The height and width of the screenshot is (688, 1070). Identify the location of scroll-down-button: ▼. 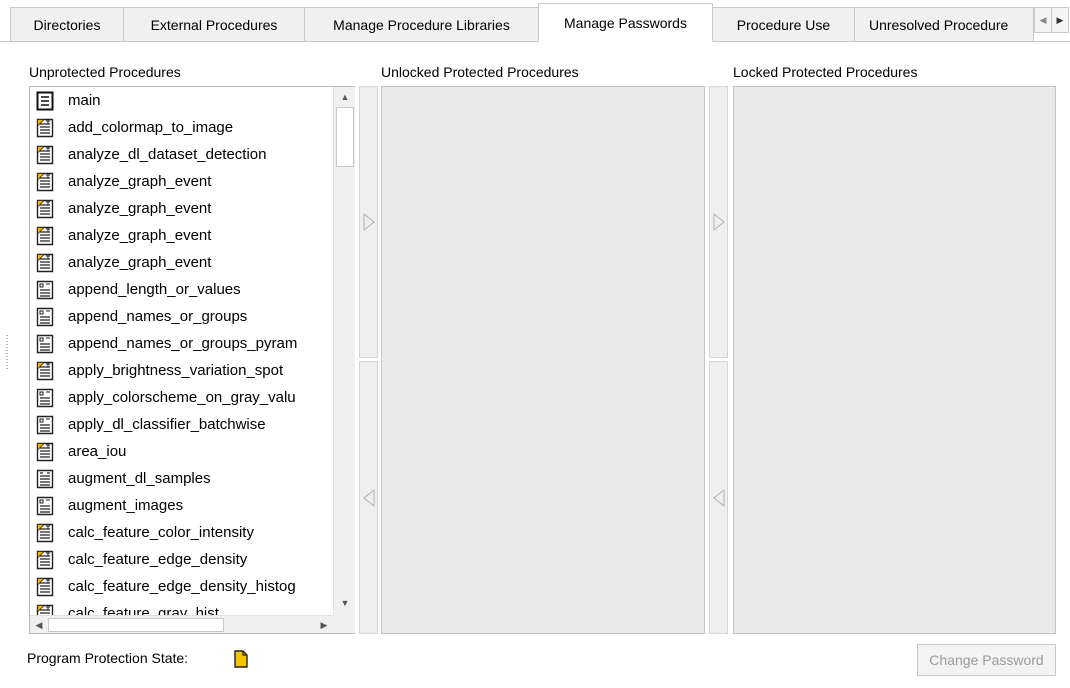
(345, 603).